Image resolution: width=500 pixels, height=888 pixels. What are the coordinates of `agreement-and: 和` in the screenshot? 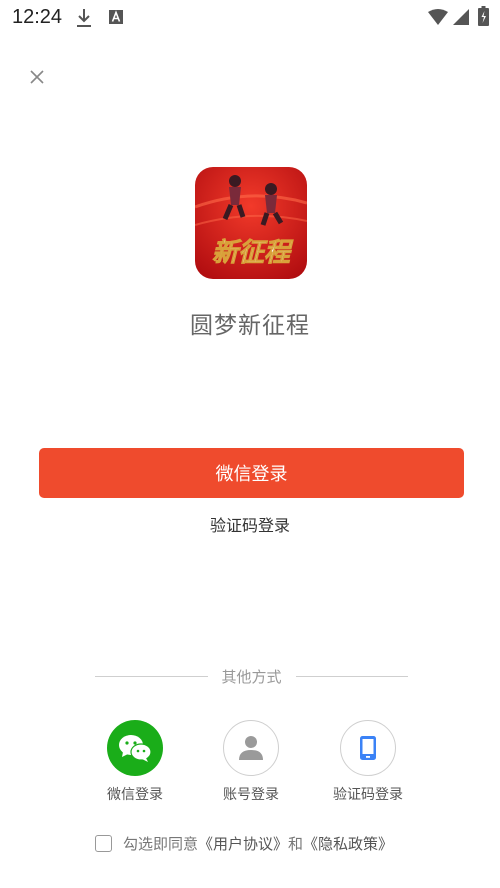 It's located at (296, 843).